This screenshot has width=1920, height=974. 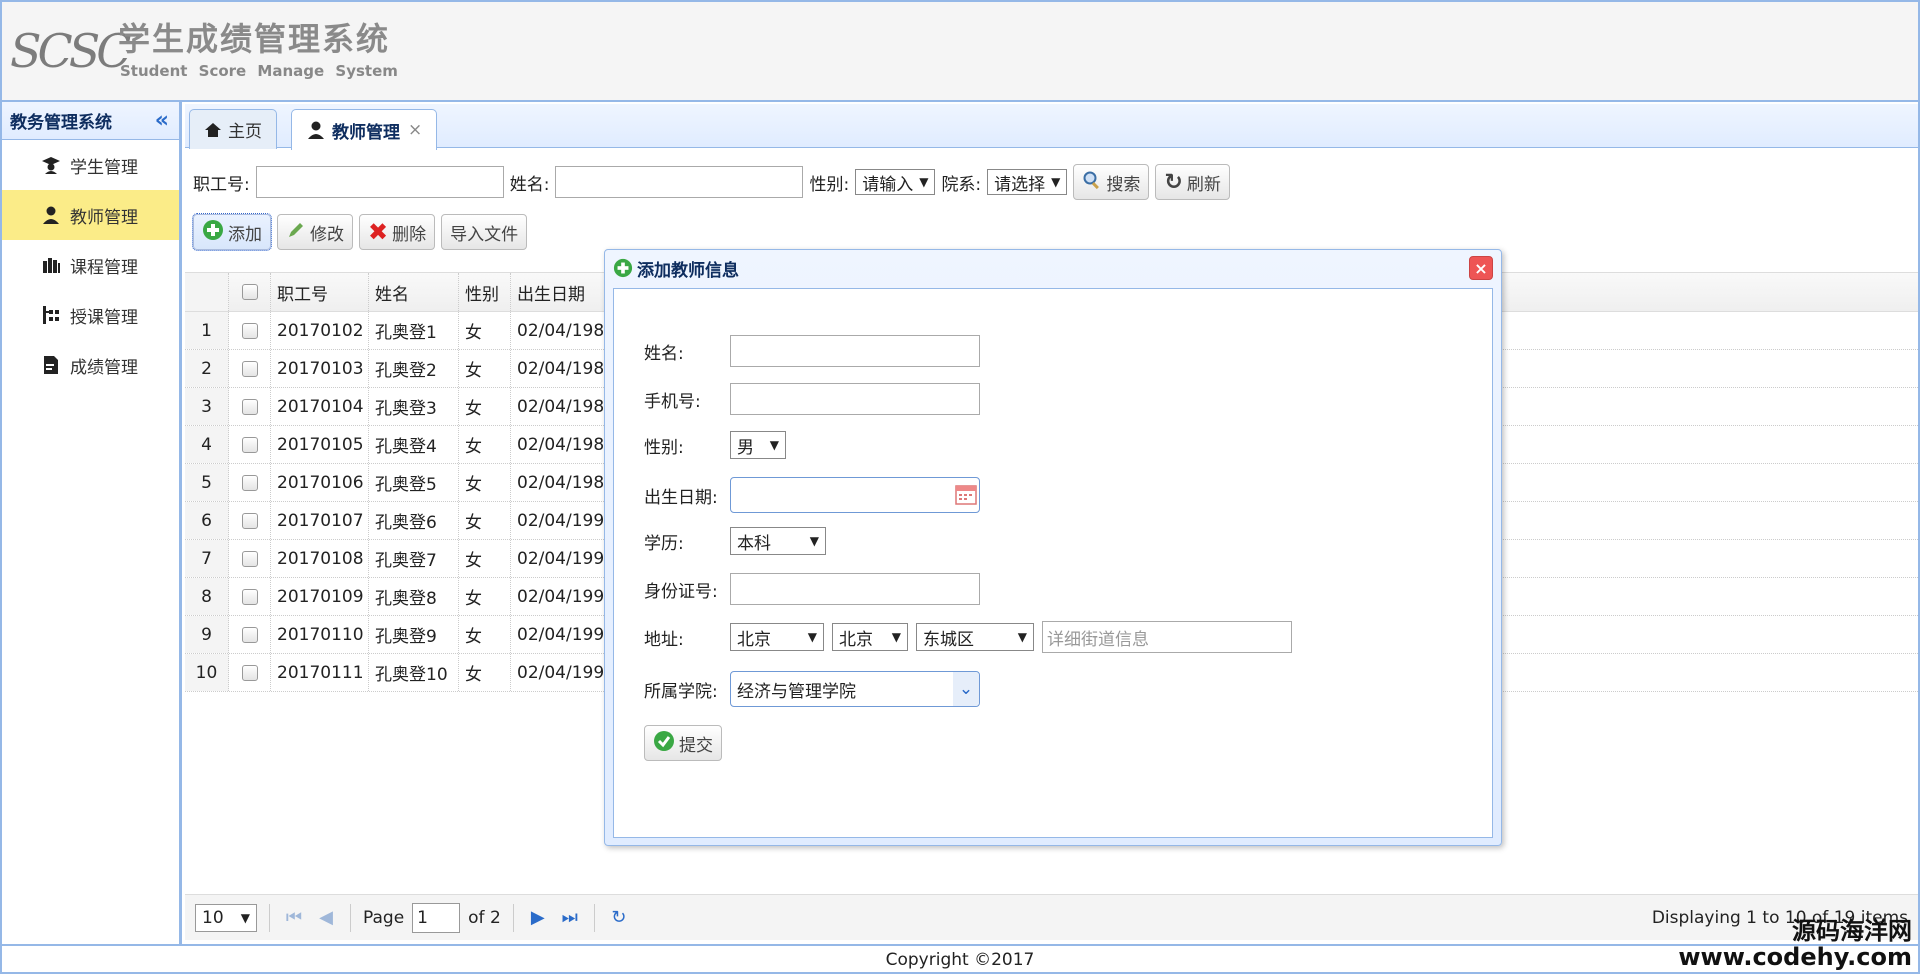 I want to click on idcard-field, so click(x=855, y=589).